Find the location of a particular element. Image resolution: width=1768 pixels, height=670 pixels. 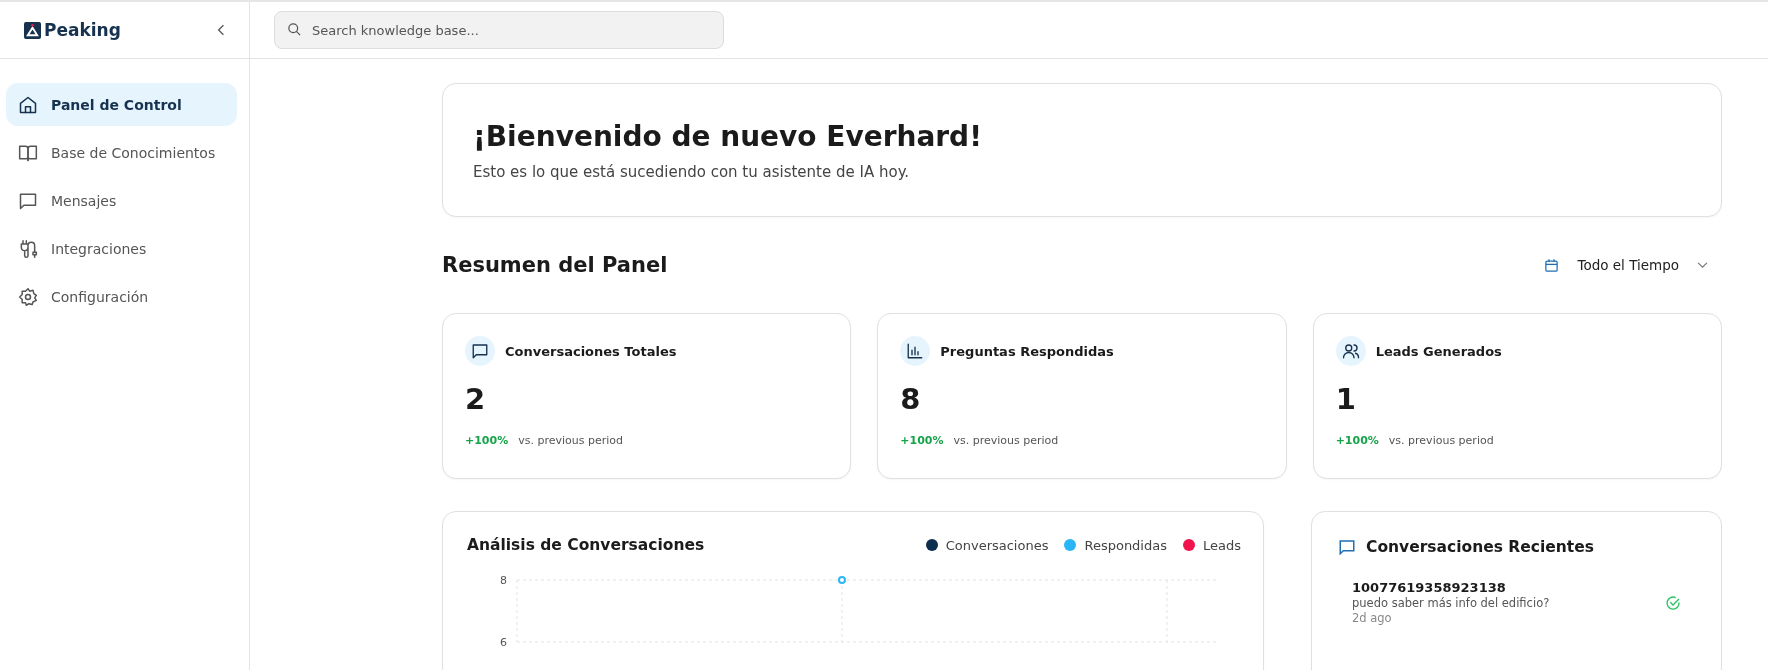

search-icon is located at coordinates (294, 29).